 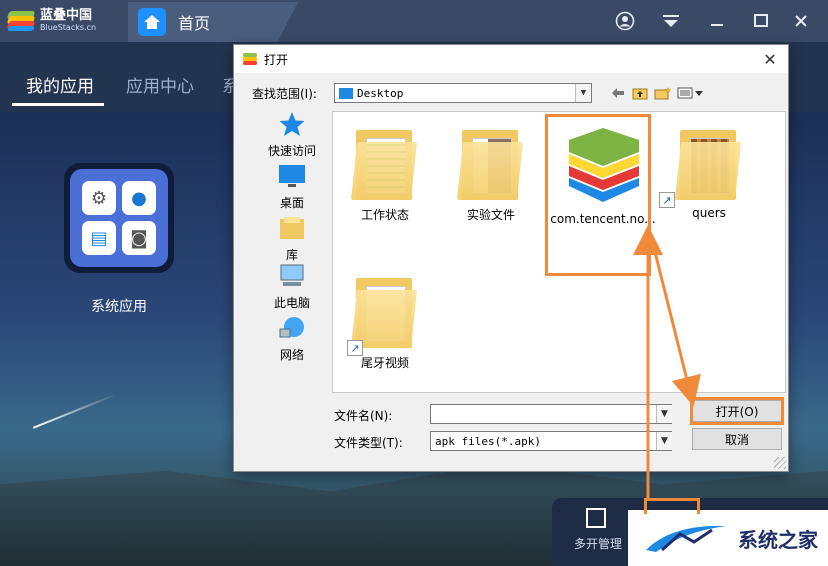 I want to click on brand: 蓝叠中国 BlueStacks.cn, so click(x=57, y=21).